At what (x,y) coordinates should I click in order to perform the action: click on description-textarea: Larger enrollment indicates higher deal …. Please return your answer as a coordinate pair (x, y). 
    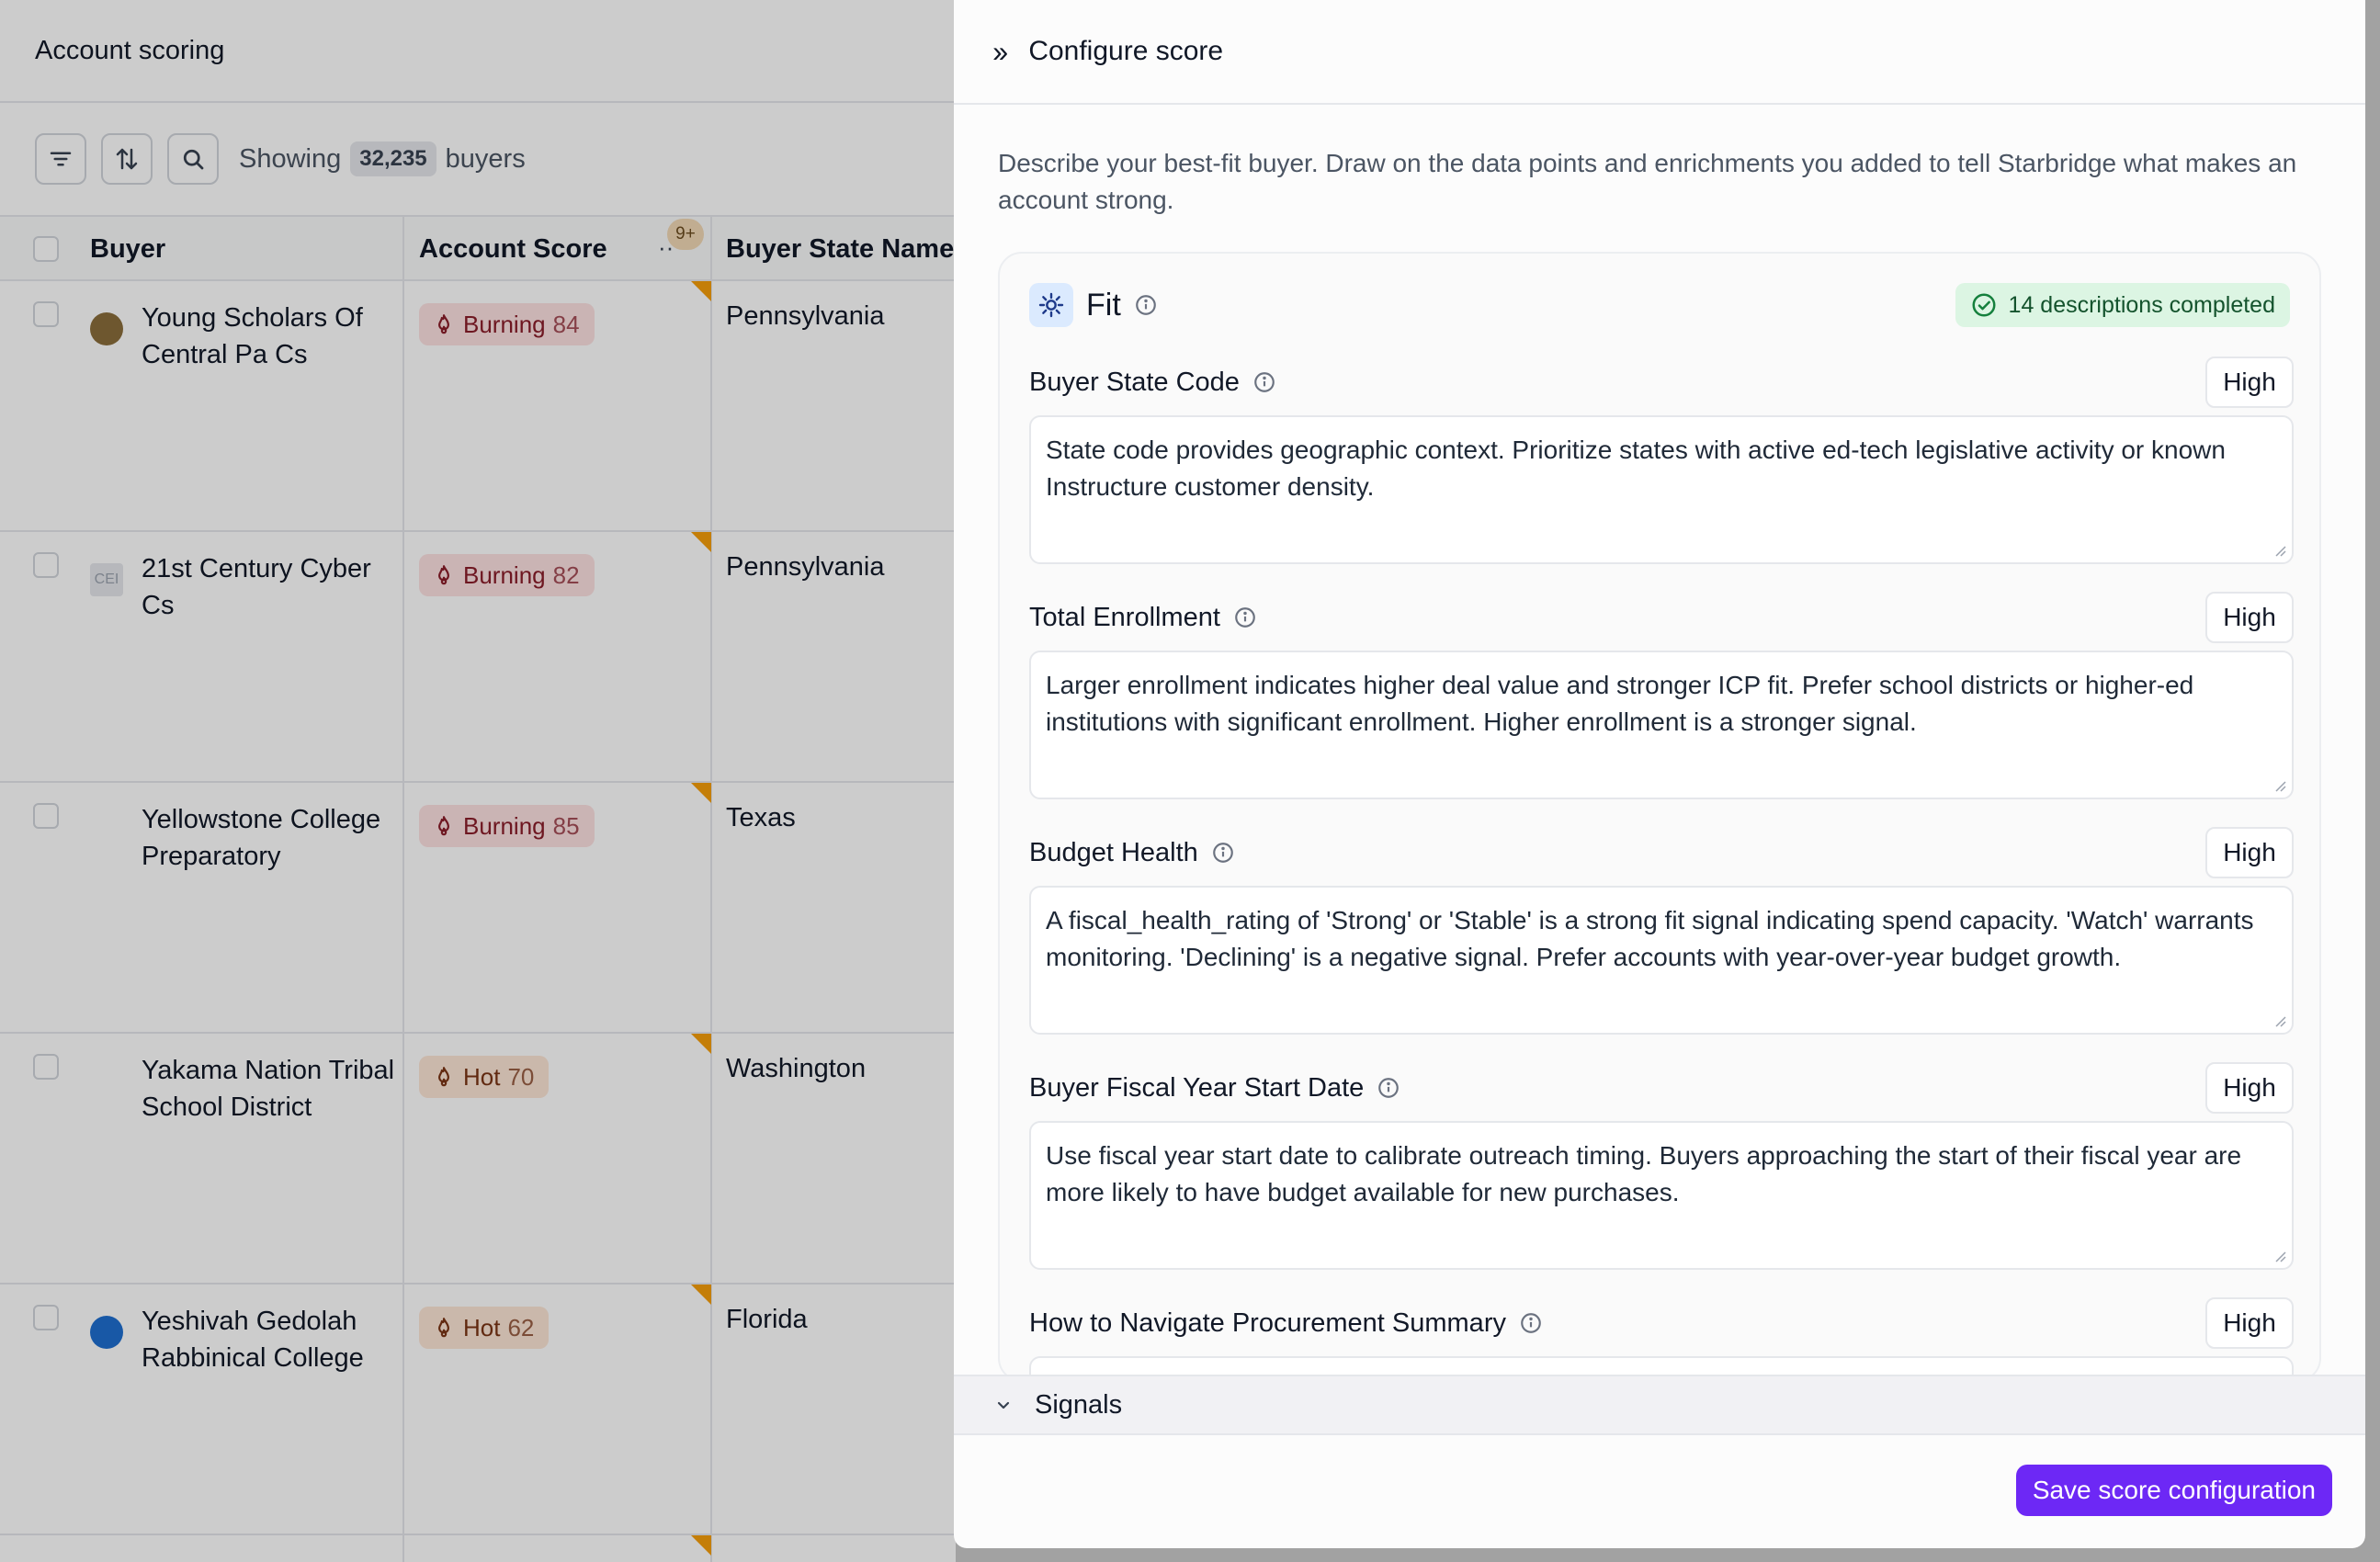
    Looking at the image, I should click on (1661, 725).